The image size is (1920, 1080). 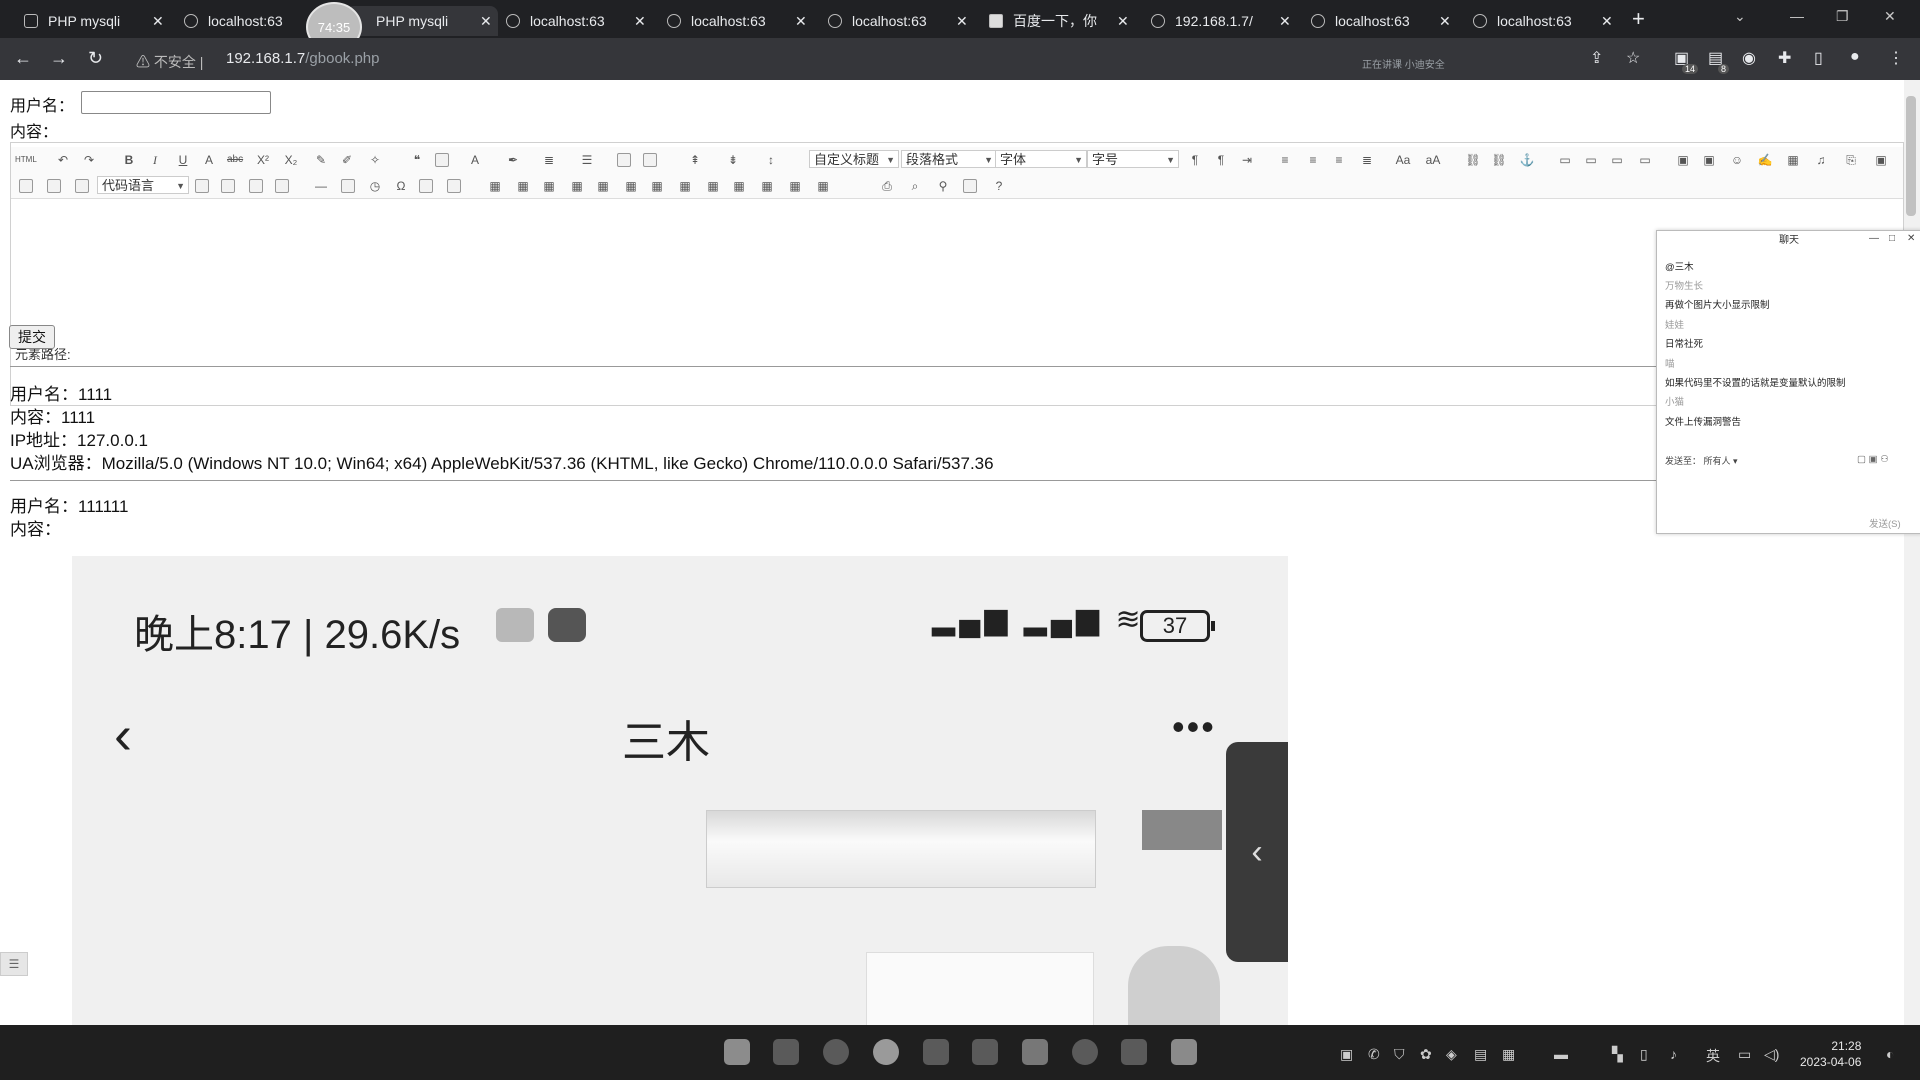 I want to click on attachment-icon: ⎘, so click(x=1851, y=160).